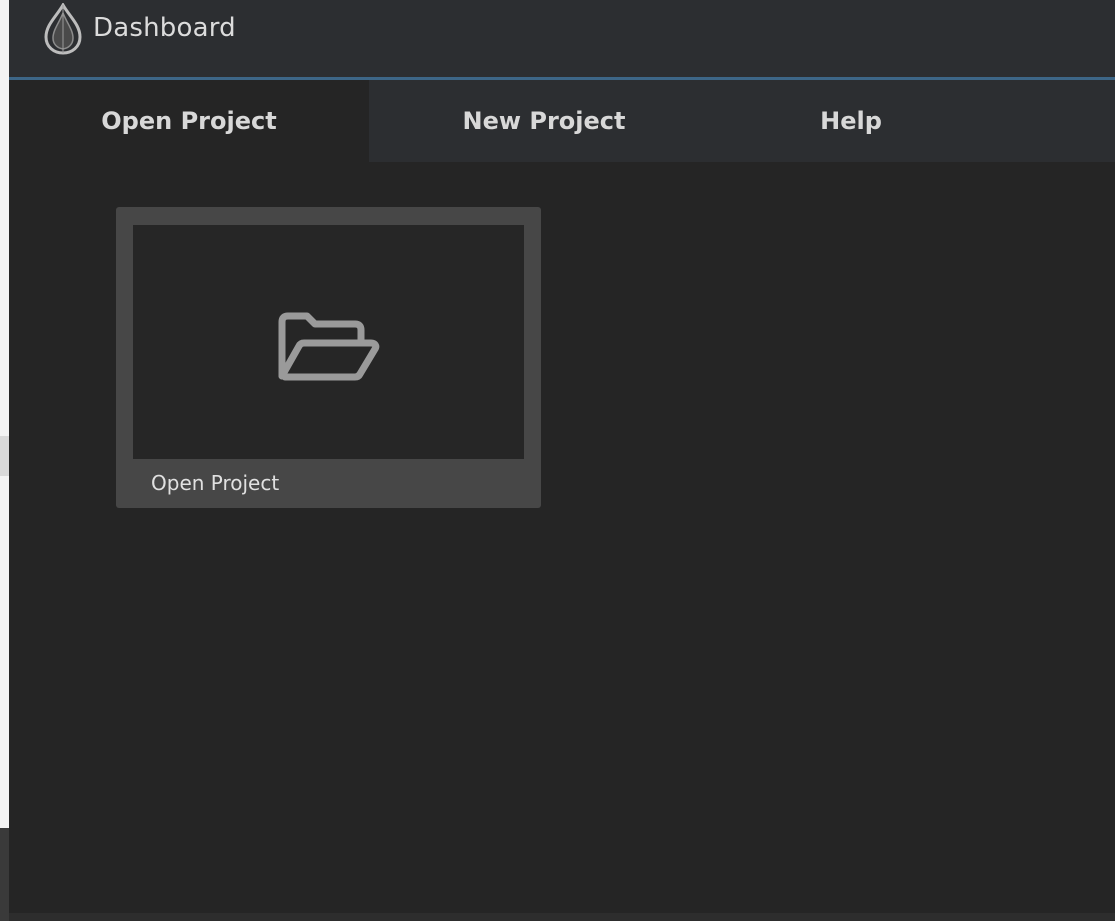  I want to click on drop-logo-icon, so click(63, 29).